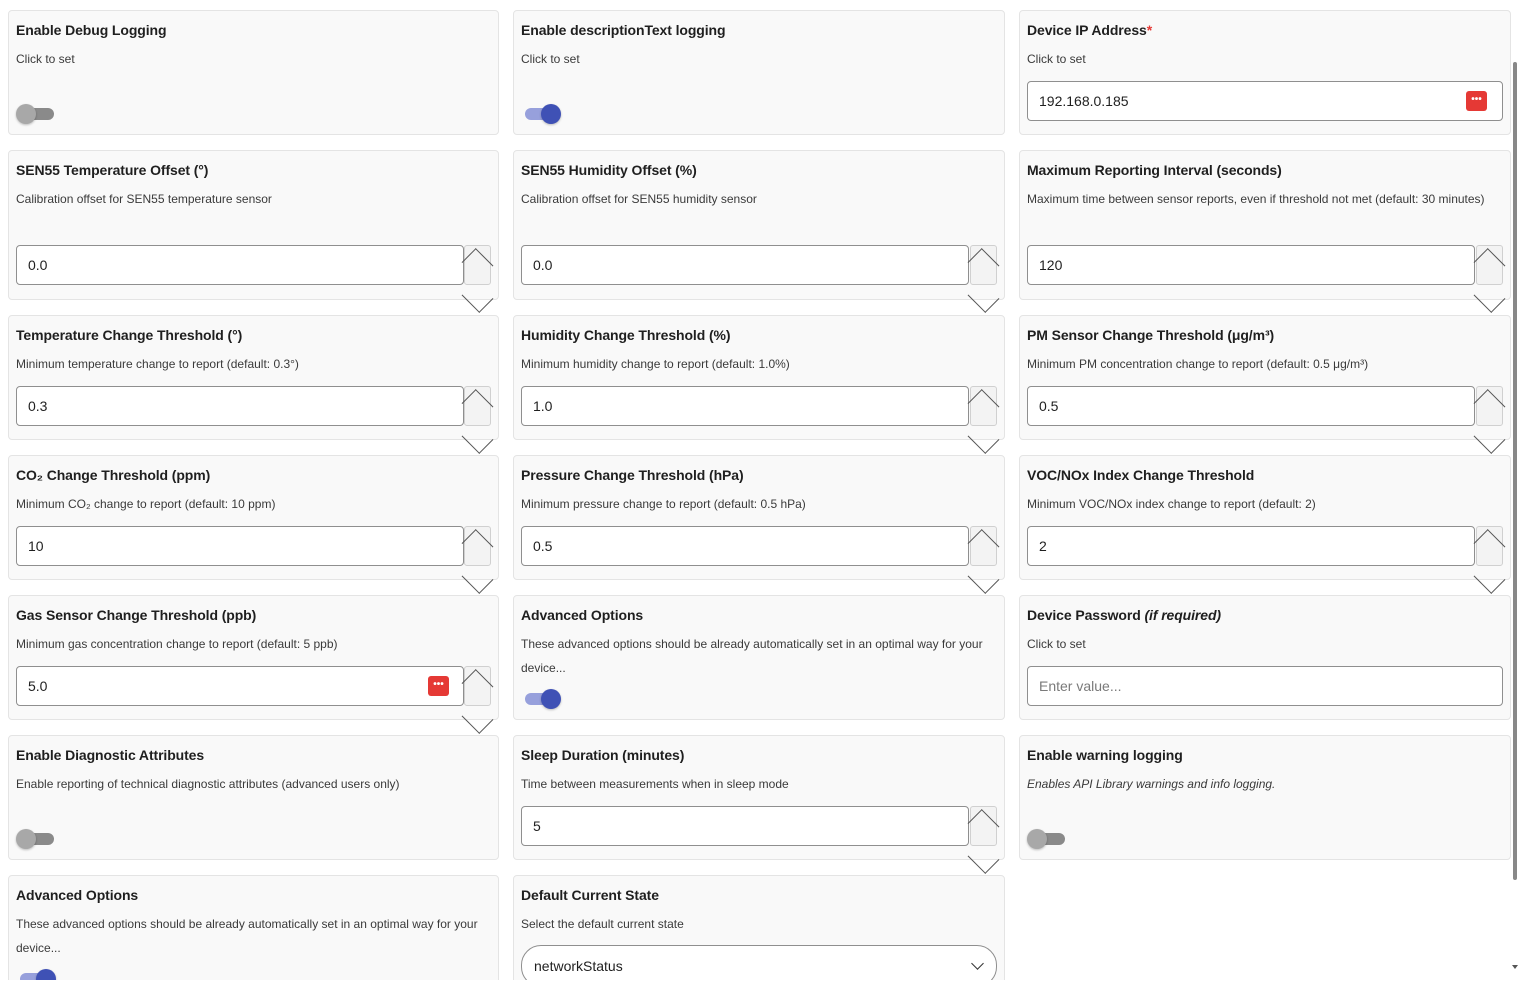 This screenshot has width=1518, height=992. I want to click on setting-title: CO₂ Change Threshold (ppm), so click(113, 475).